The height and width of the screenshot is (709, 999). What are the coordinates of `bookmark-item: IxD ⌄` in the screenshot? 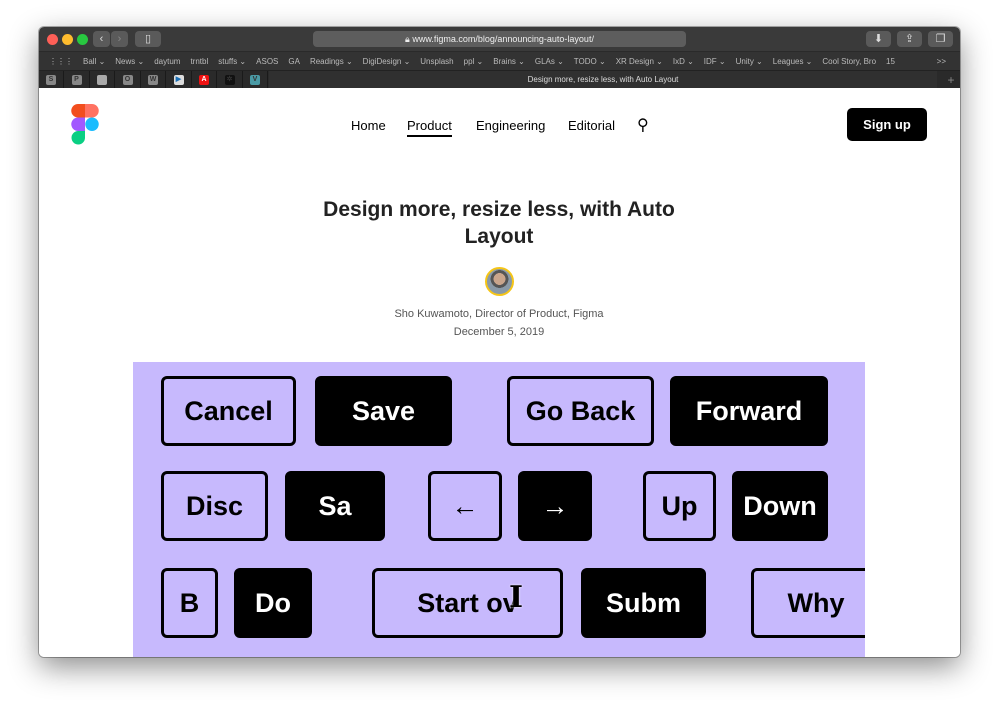 It's located at (683, 61).